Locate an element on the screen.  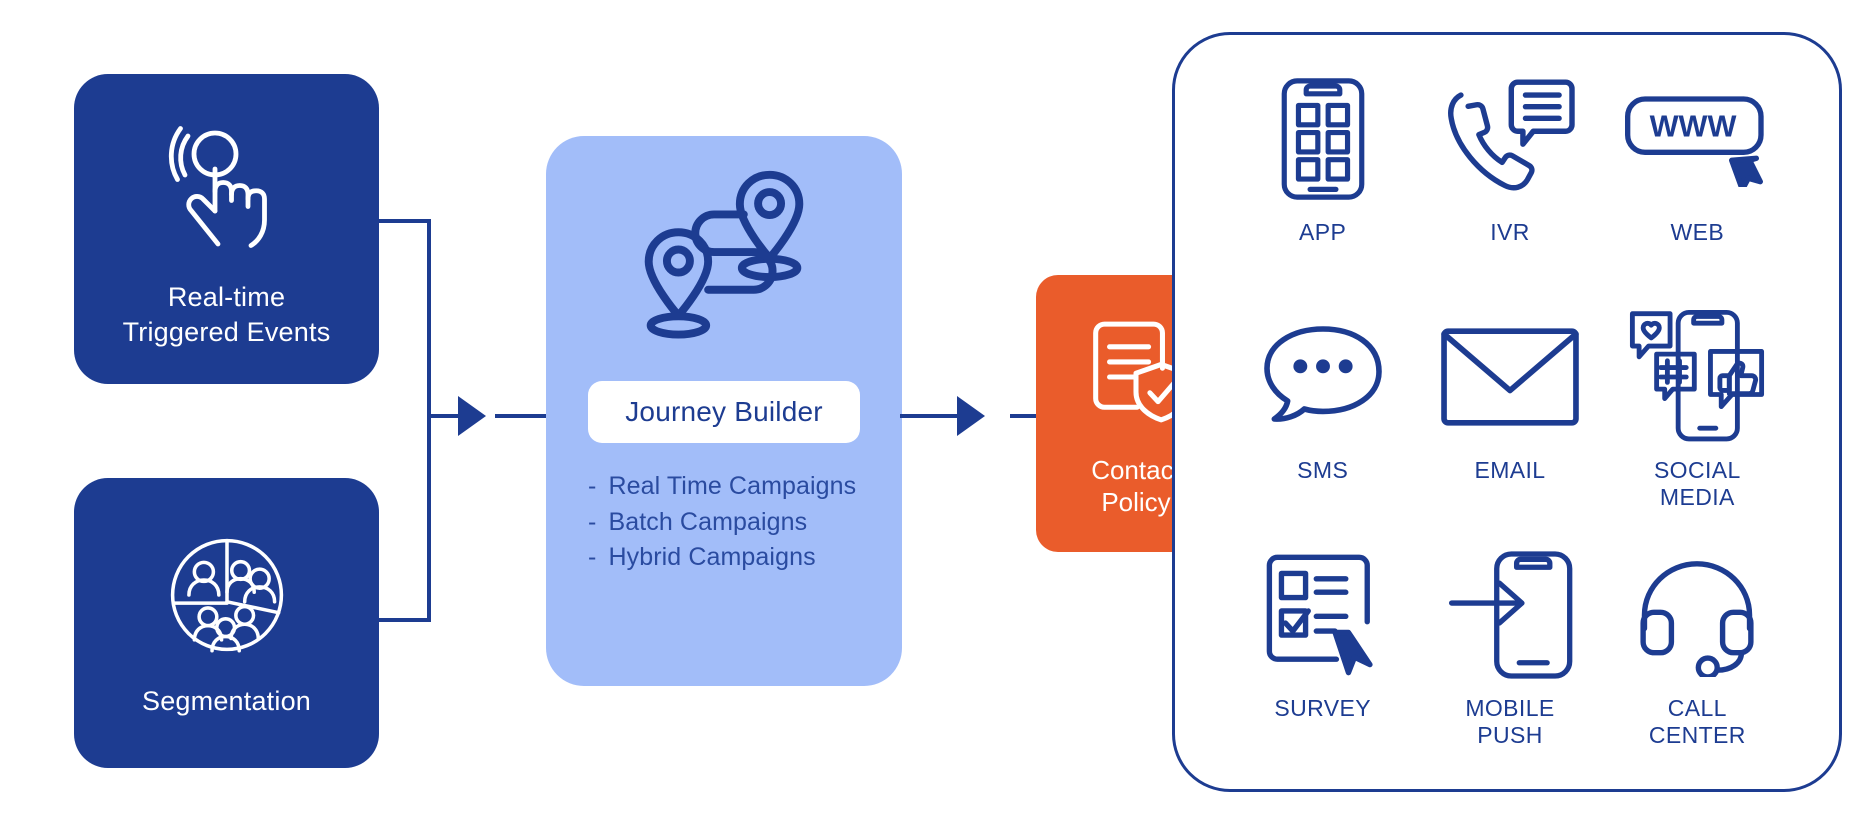
survey-checklist-cursor-icon is located at coordinates (1323, 615).